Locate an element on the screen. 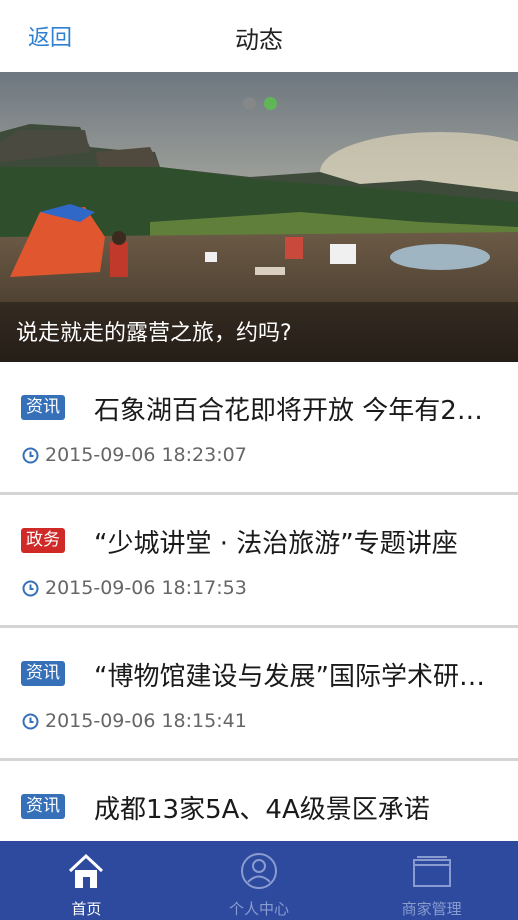  merchant-icon is located at coordinates (431, 871).